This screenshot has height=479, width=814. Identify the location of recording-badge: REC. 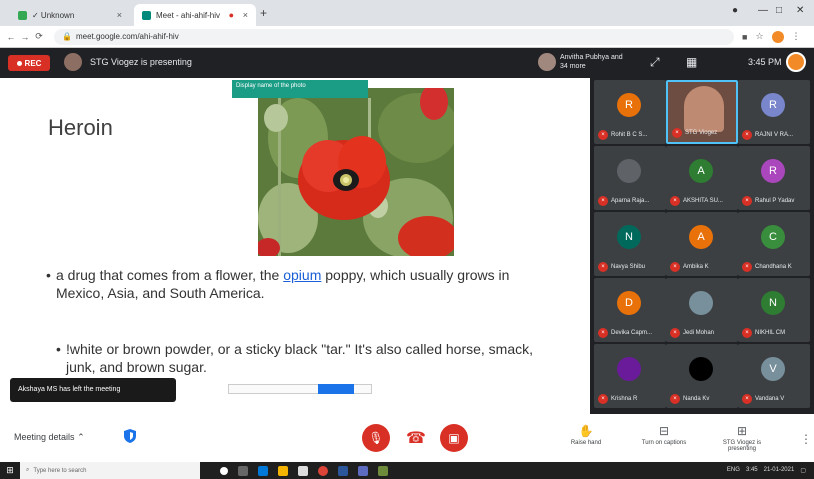
(29, 63).